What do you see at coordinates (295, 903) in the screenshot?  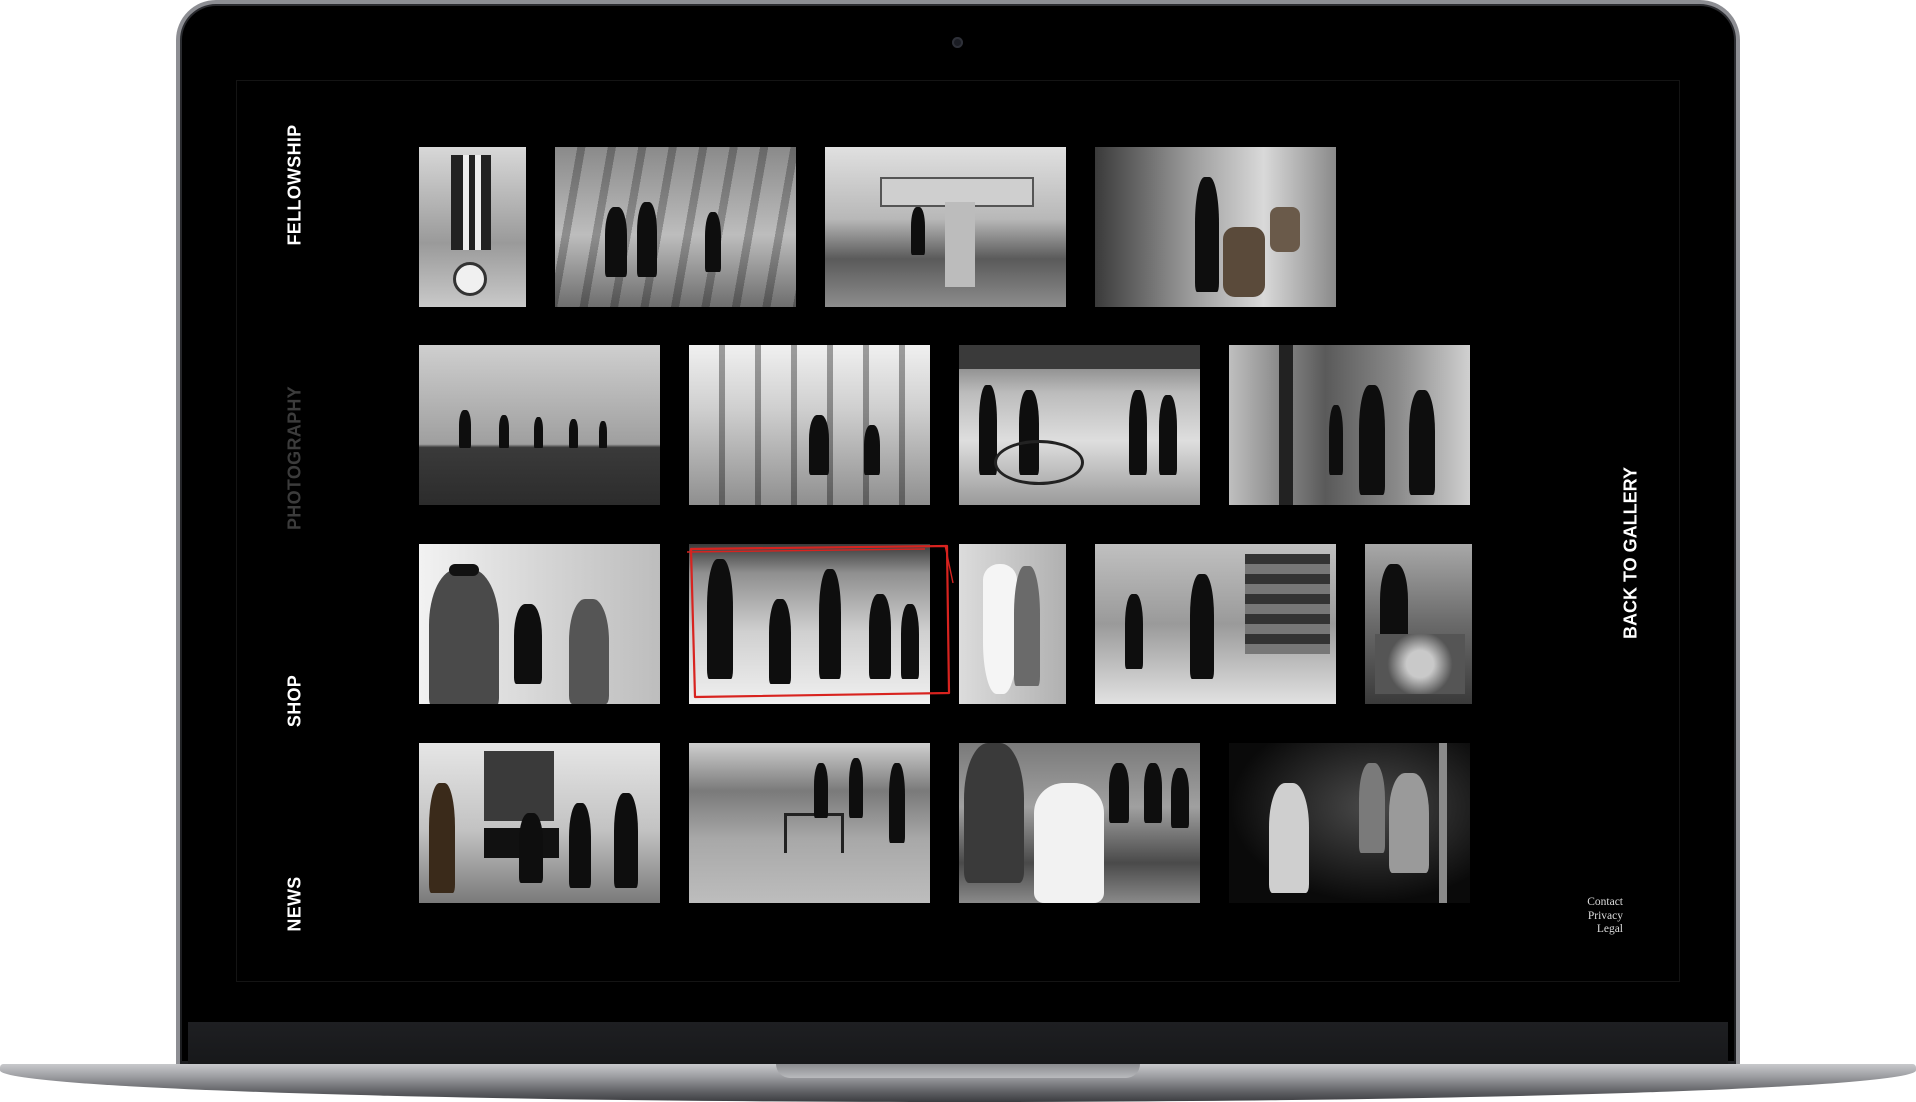 I see `nav-news: NEWS` at bounding box center [295, 903].